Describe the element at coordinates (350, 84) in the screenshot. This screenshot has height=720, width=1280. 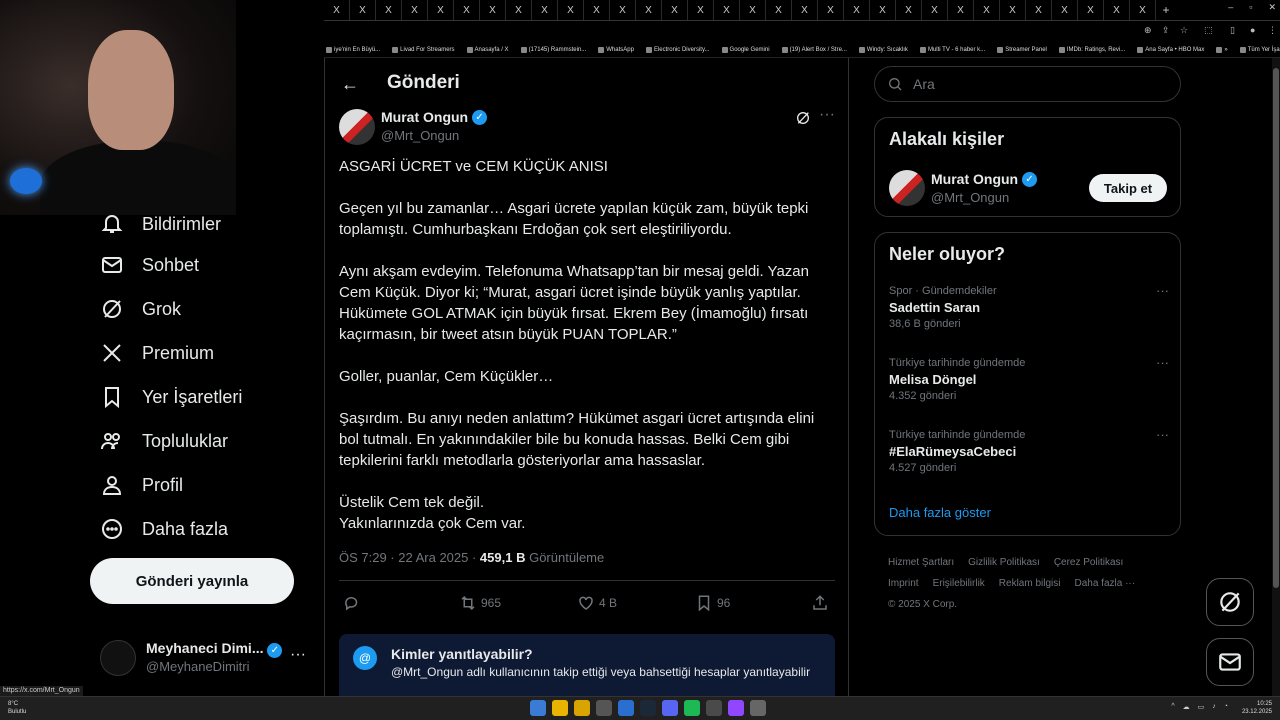
I see `back-arrow-icon: ←` at that location.